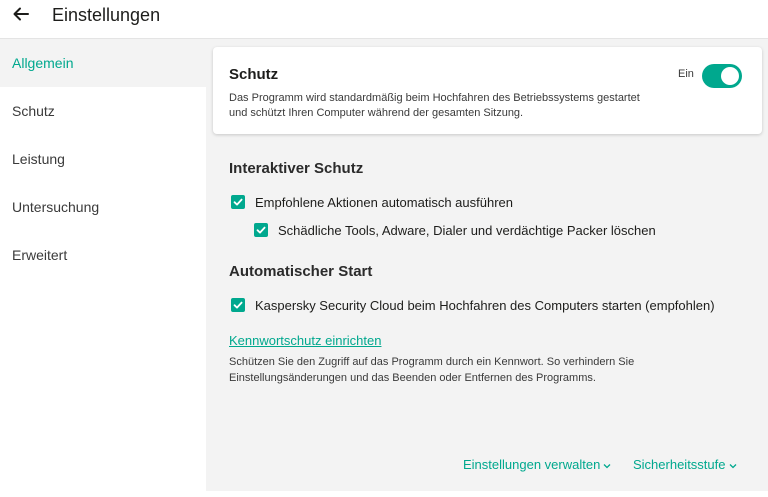 Image resolution: width=768 pixels, height=497 pixels. Describe the element at coordinates (679, 464) in the screenshot. I see `security-level-label: Sicherheitsstufe` at that location.